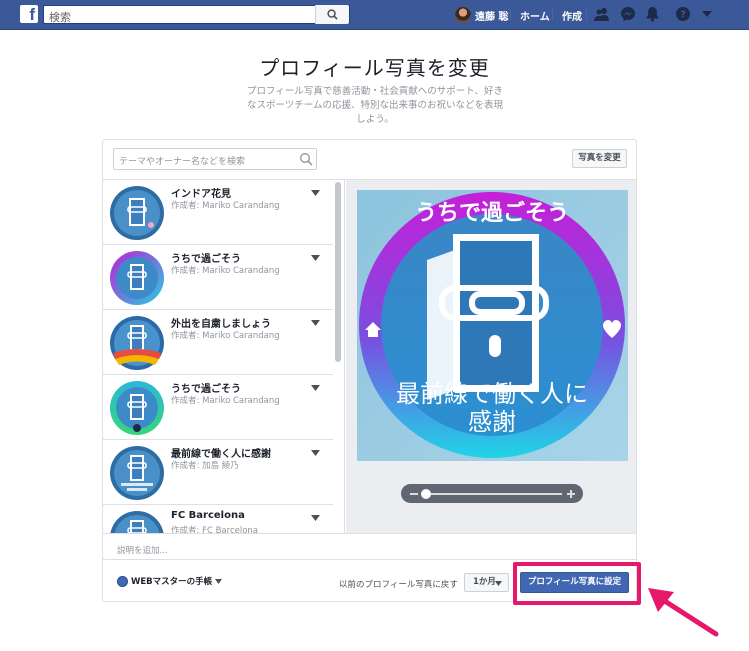 This screenshot has width=749, height=651. Describe the element at coordinates (535, 15) in the screenshot. I see `nav-home-link: ホーム` at that location.